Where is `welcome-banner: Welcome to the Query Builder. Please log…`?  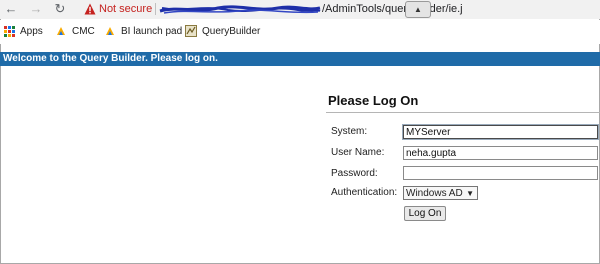 welcome-banner: Welcome to the Query Builder. Please log… is located at coordinates (300, 59).